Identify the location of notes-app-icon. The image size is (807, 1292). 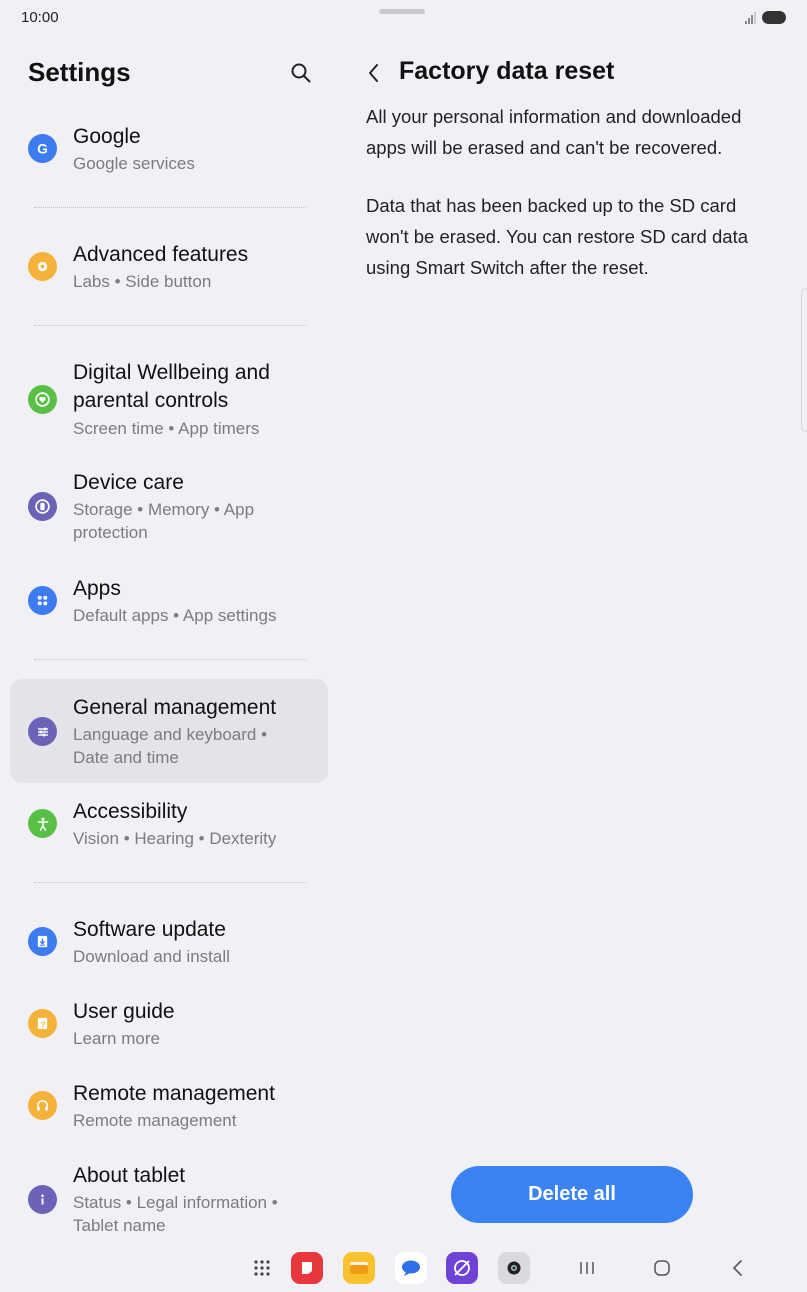
(307, 1268).